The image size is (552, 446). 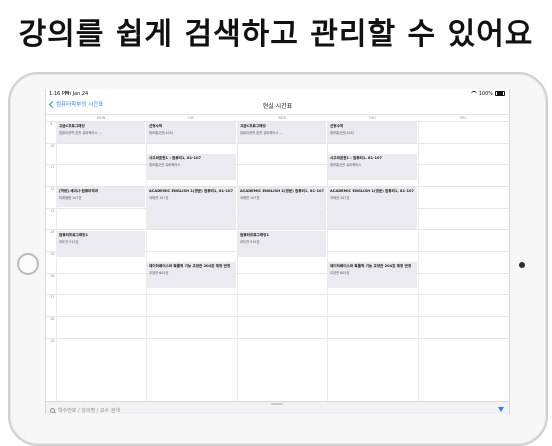 I want to click on navigation-bar: 현실 시간표 컴퓨터학부의 시간표, so click(x=277, y=105).